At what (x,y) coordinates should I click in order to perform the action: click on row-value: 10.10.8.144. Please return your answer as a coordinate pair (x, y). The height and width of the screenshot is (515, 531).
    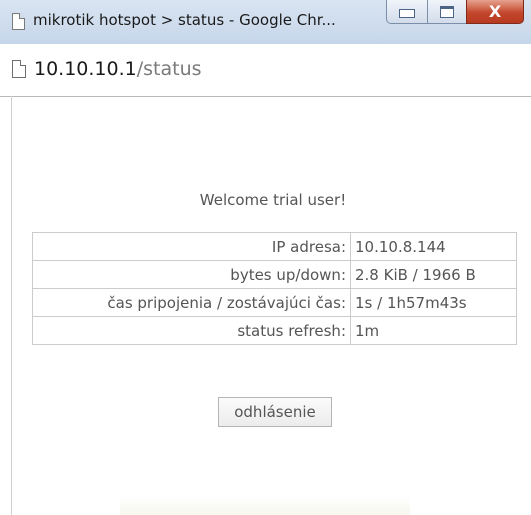
    Looking at the image, I should click on (433, 246).